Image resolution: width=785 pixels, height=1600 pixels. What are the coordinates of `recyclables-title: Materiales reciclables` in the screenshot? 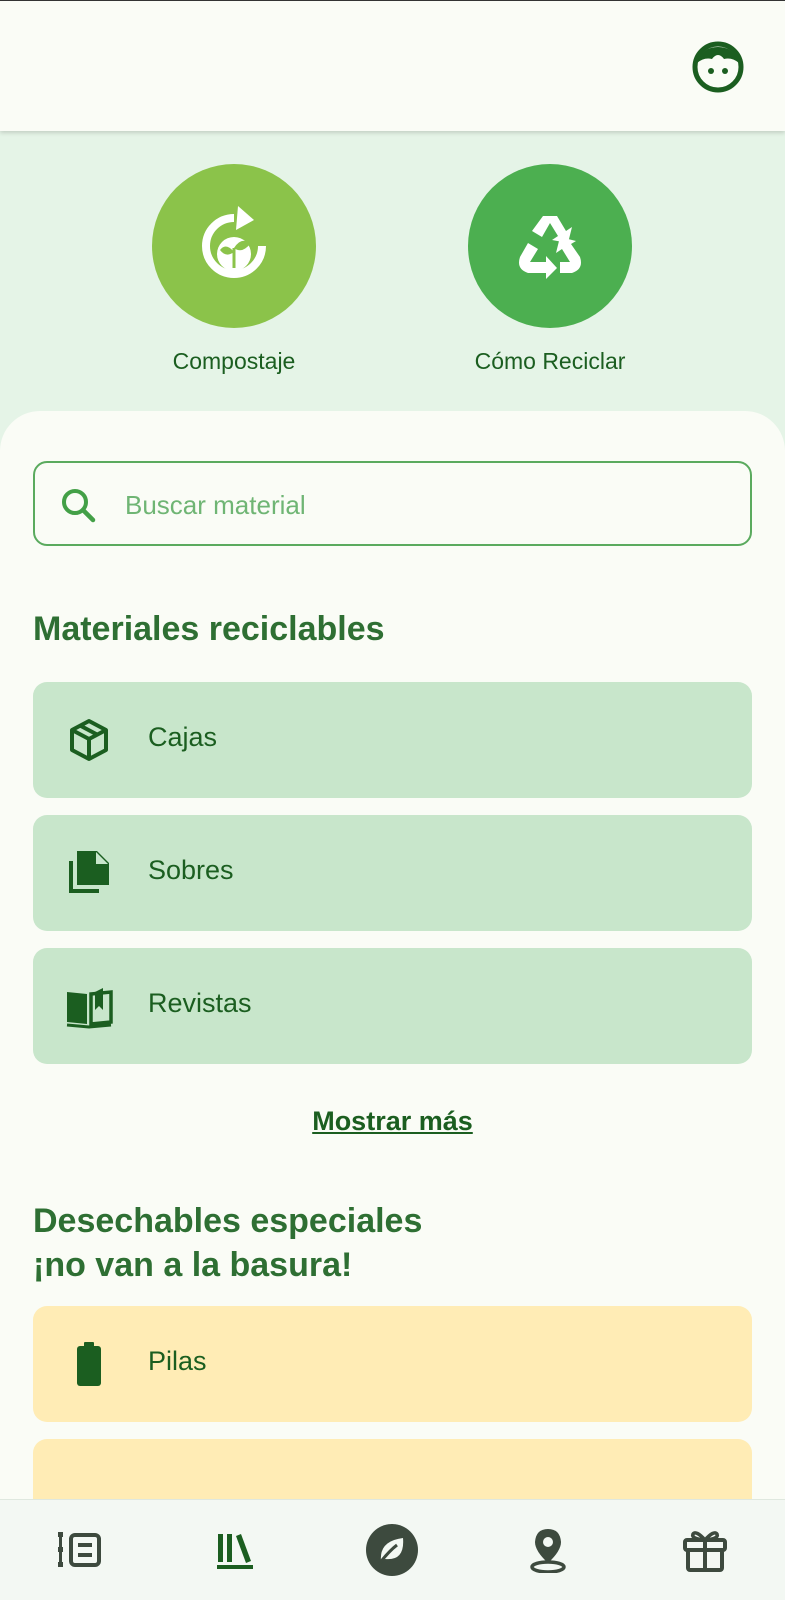 It's located at (209, 629).